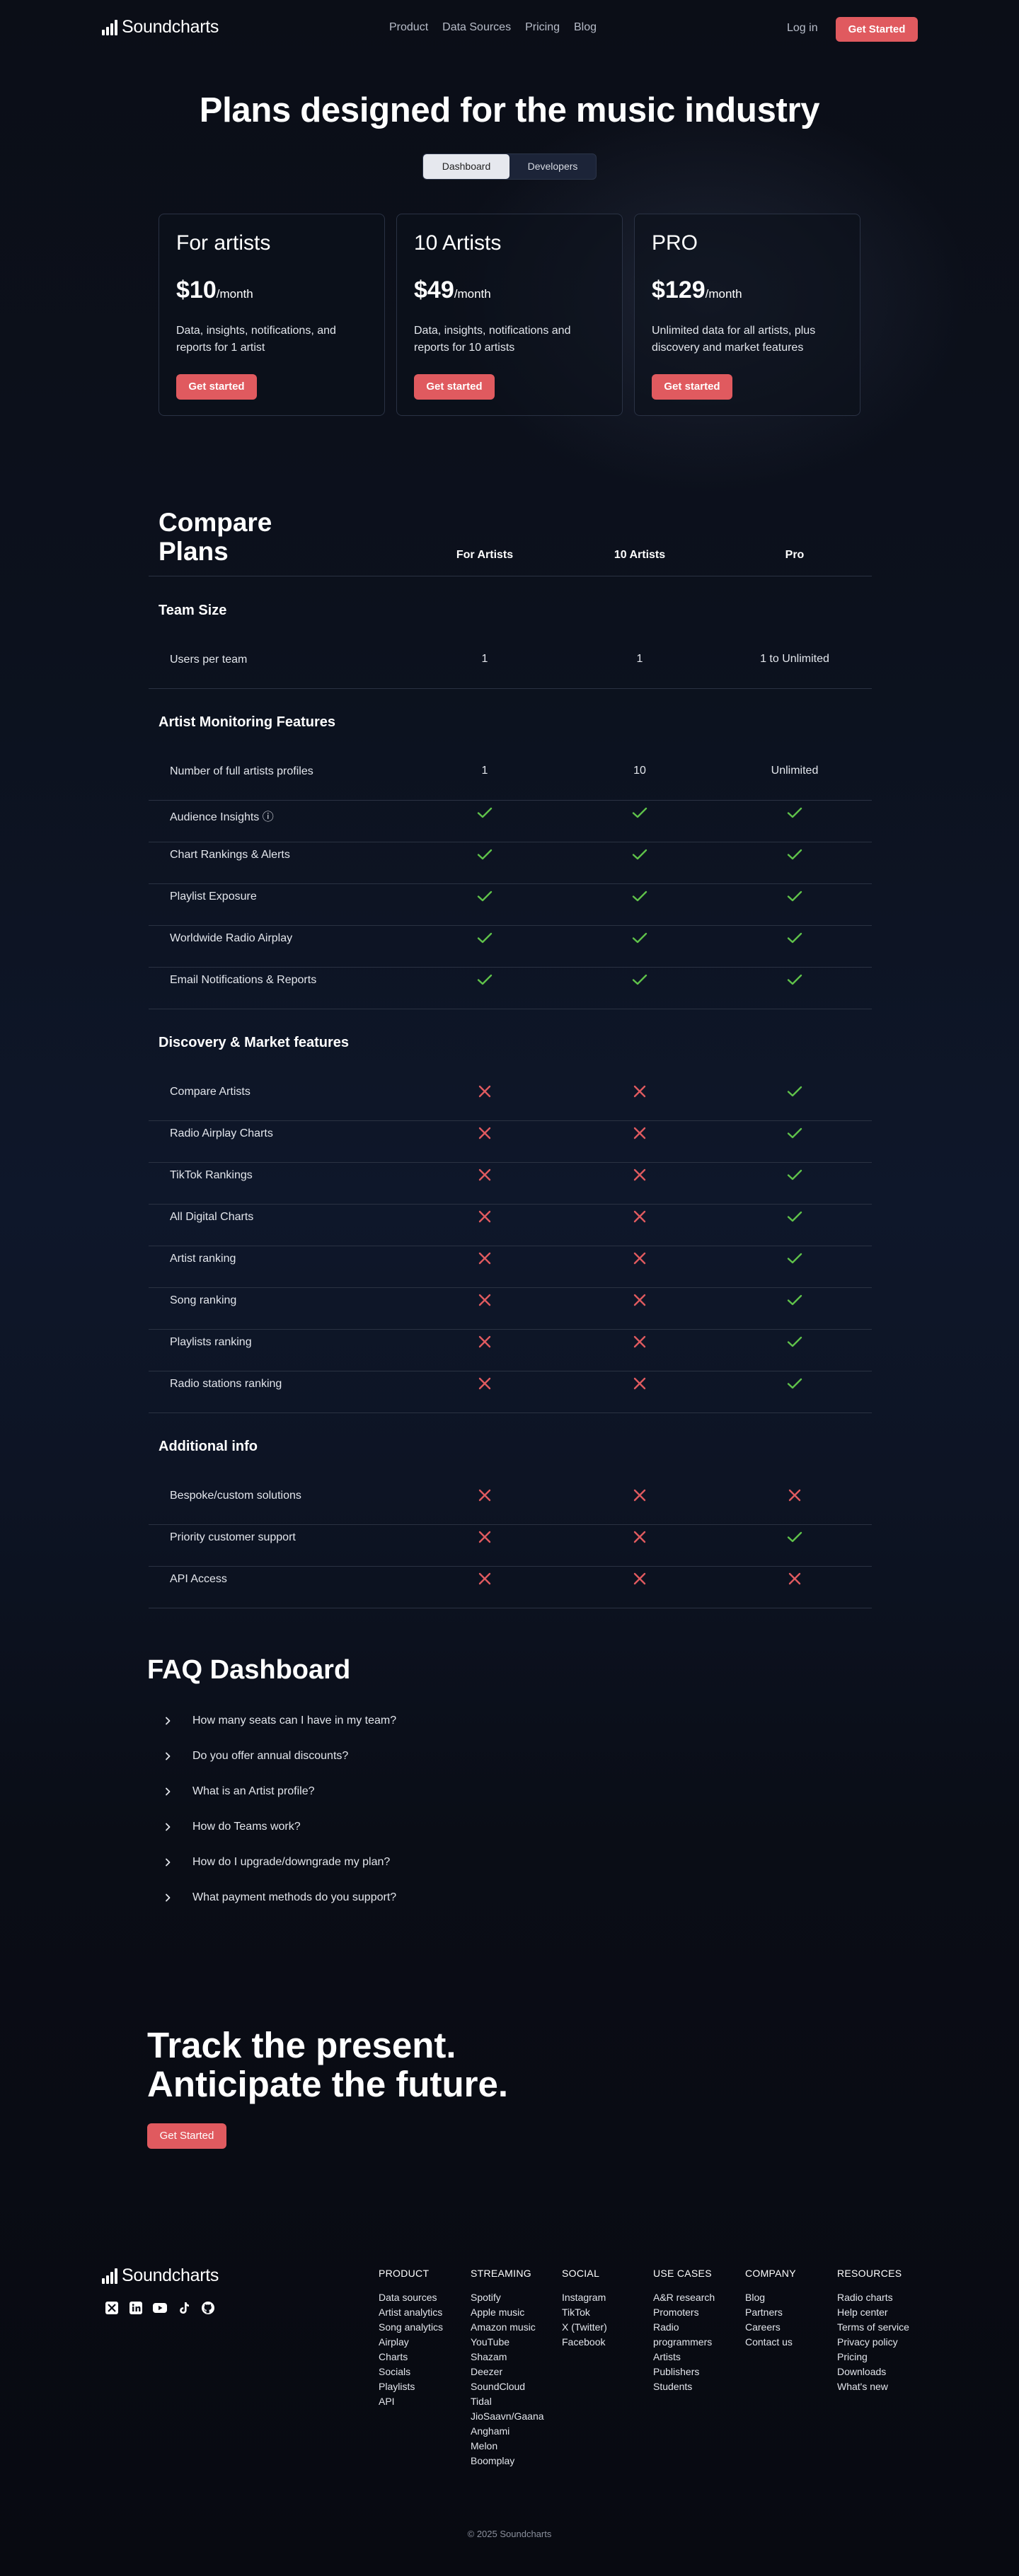 The image size is (1019, 2576). What do you see at coordinates (507, 2327) in the screenshot?
I see `footer-link: Amazon music` at bounding box center [507, 2327].